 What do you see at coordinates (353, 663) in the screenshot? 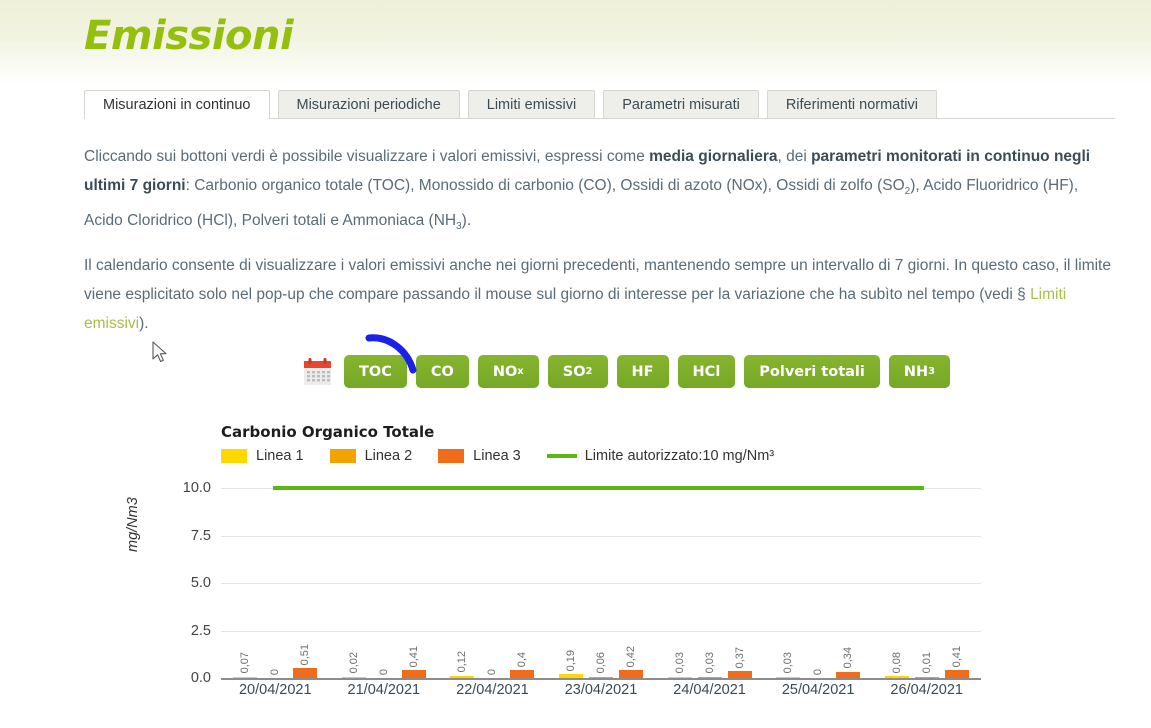
I see `bar-value-label: 0,02` at bounding box center [353, 663].